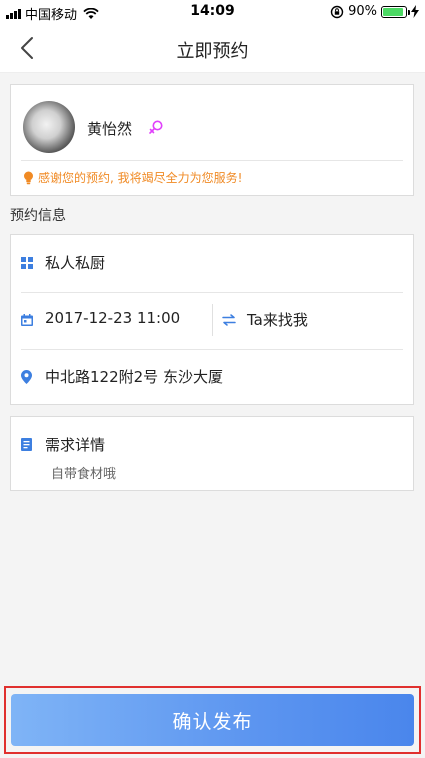 Image resolution: width=425 pixels, height=758 pixels. I want to click on appointment-datetime: 2017-12-23 11:00, so click(112, 318).